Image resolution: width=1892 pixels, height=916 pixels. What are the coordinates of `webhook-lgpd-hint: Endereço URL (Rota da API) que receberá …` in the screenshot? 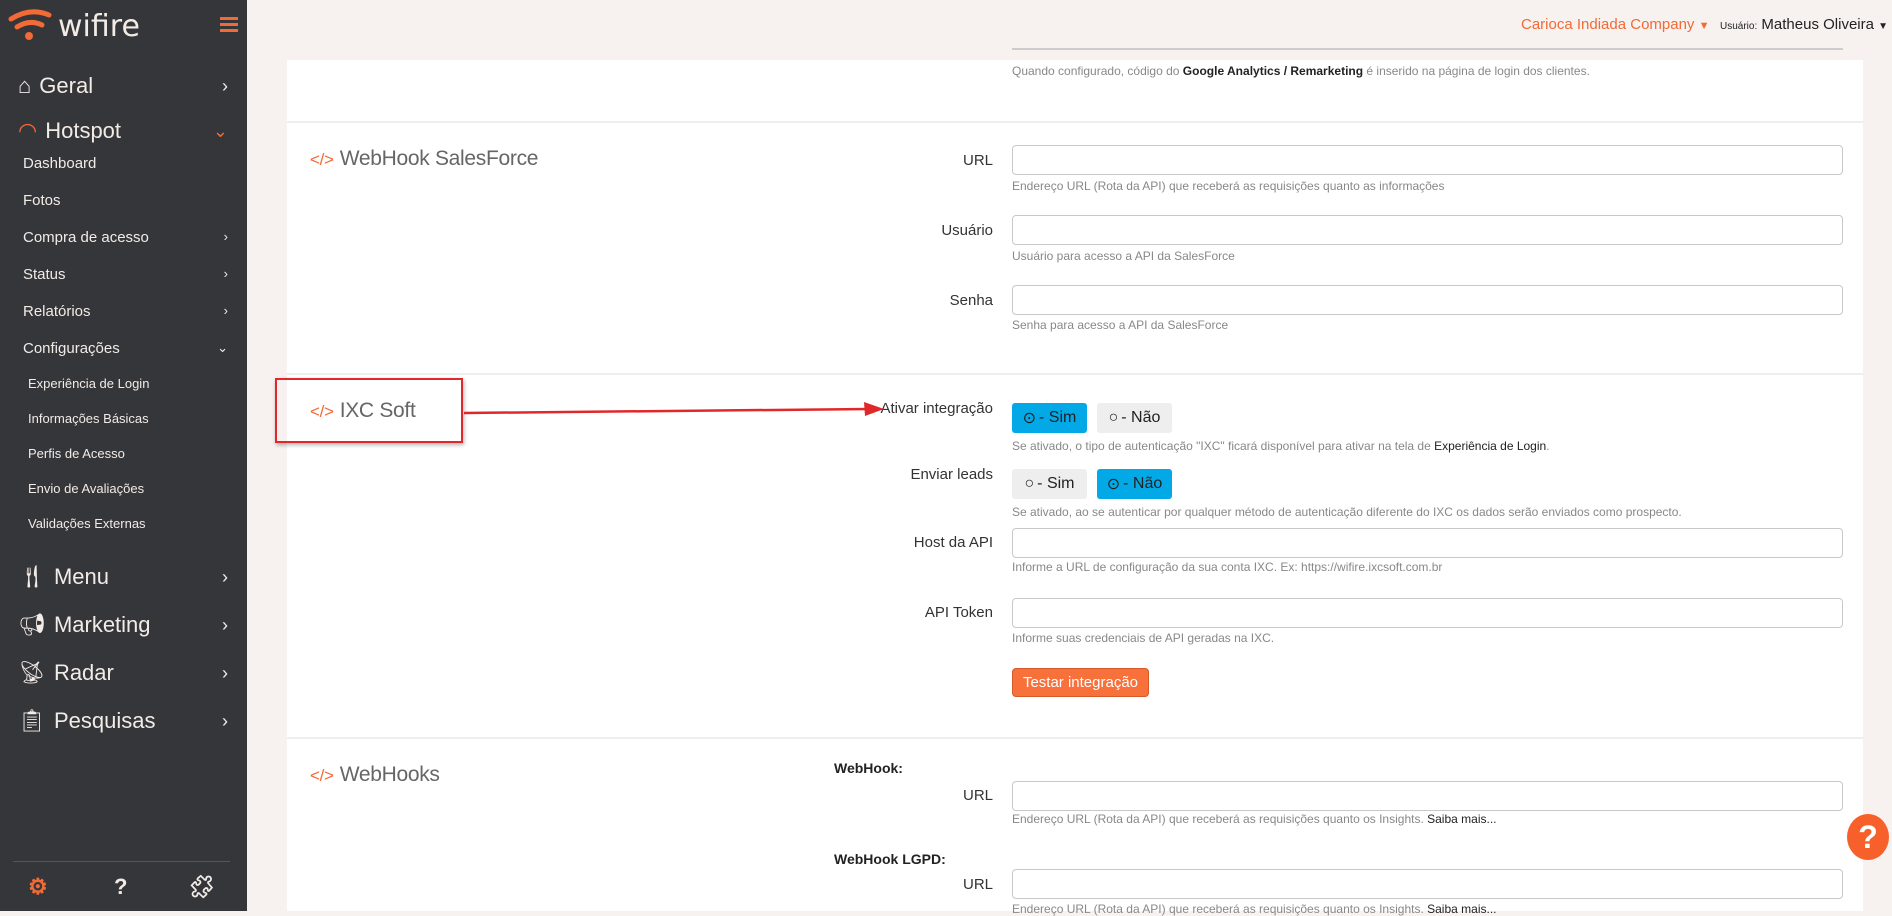 It's located at (1254, 909).